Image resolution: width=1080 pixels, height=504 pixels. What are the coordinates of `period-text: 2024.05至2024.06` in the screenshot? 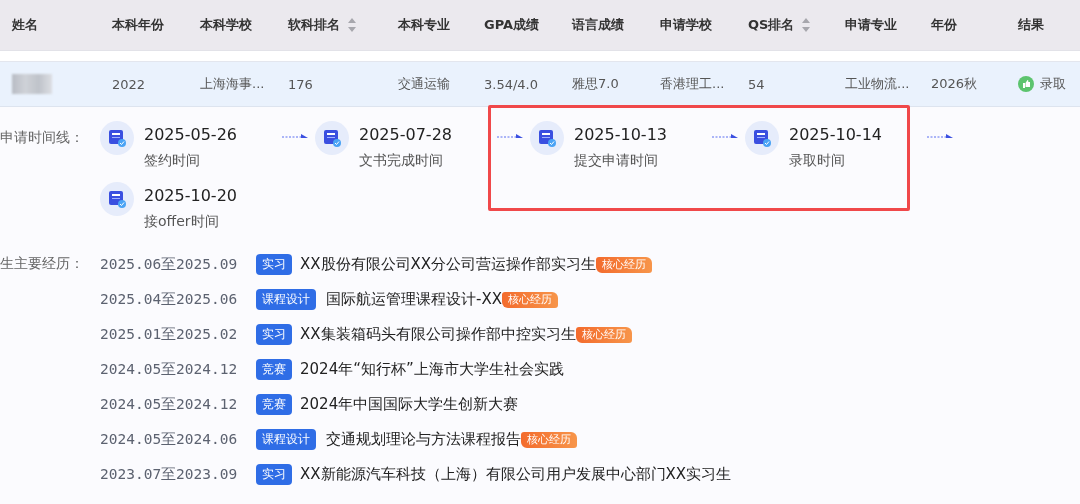 It's located at (169, 439).